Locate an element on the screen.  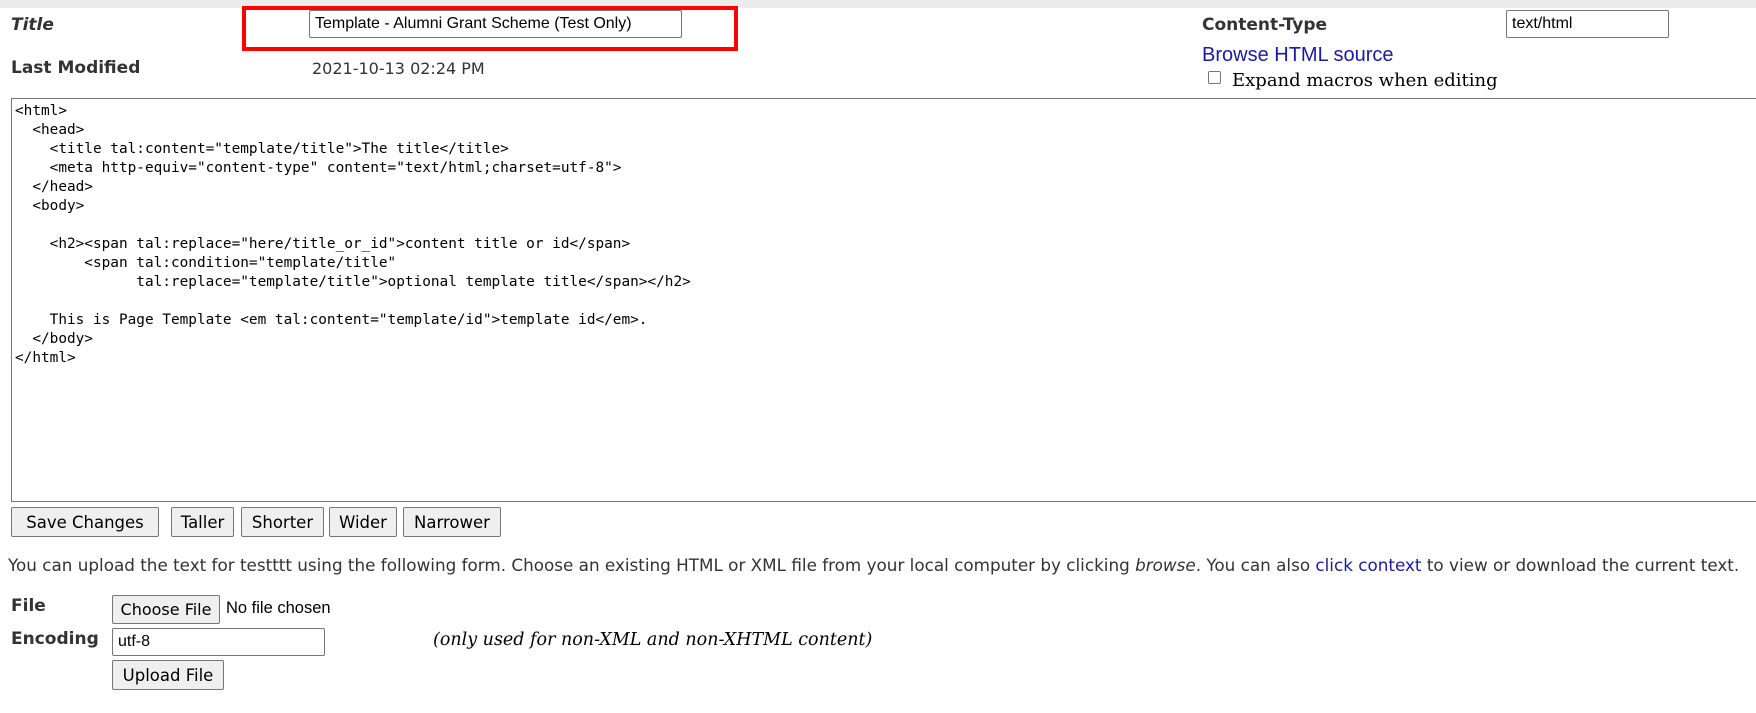
wider-button: Wider is located at coordinates (363, 522).